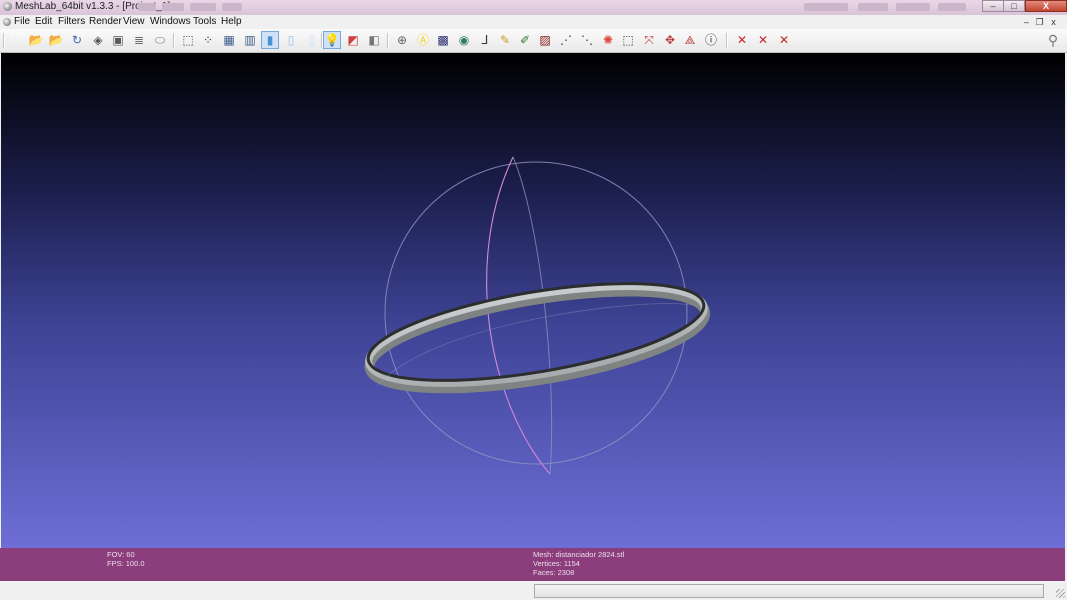 Image resolution: width=1067 pixels, height=600 pixels. I want to click on texture-paint-button: ▨, so click(545, 40).